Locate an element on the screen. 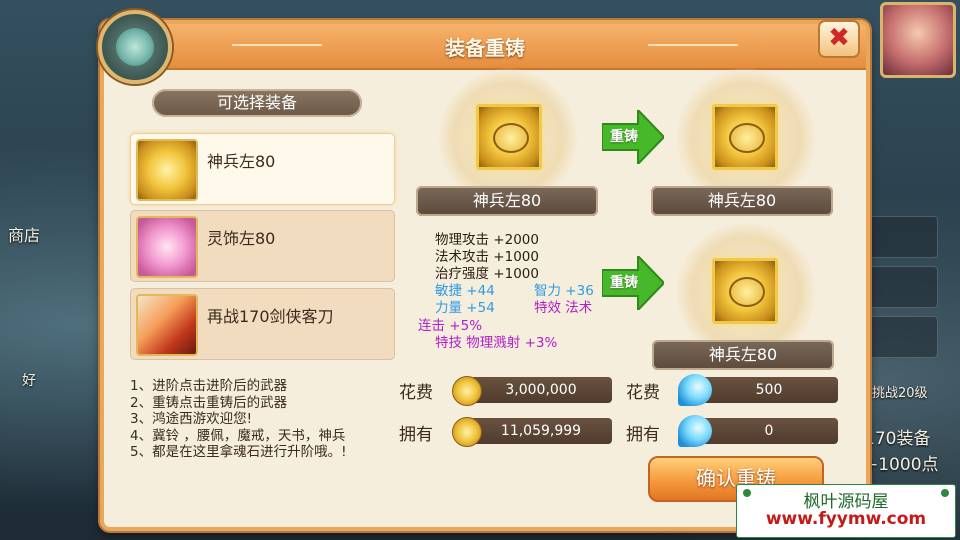  result-item-name-1: 神兵左80 is located at coordinates (742, 201).